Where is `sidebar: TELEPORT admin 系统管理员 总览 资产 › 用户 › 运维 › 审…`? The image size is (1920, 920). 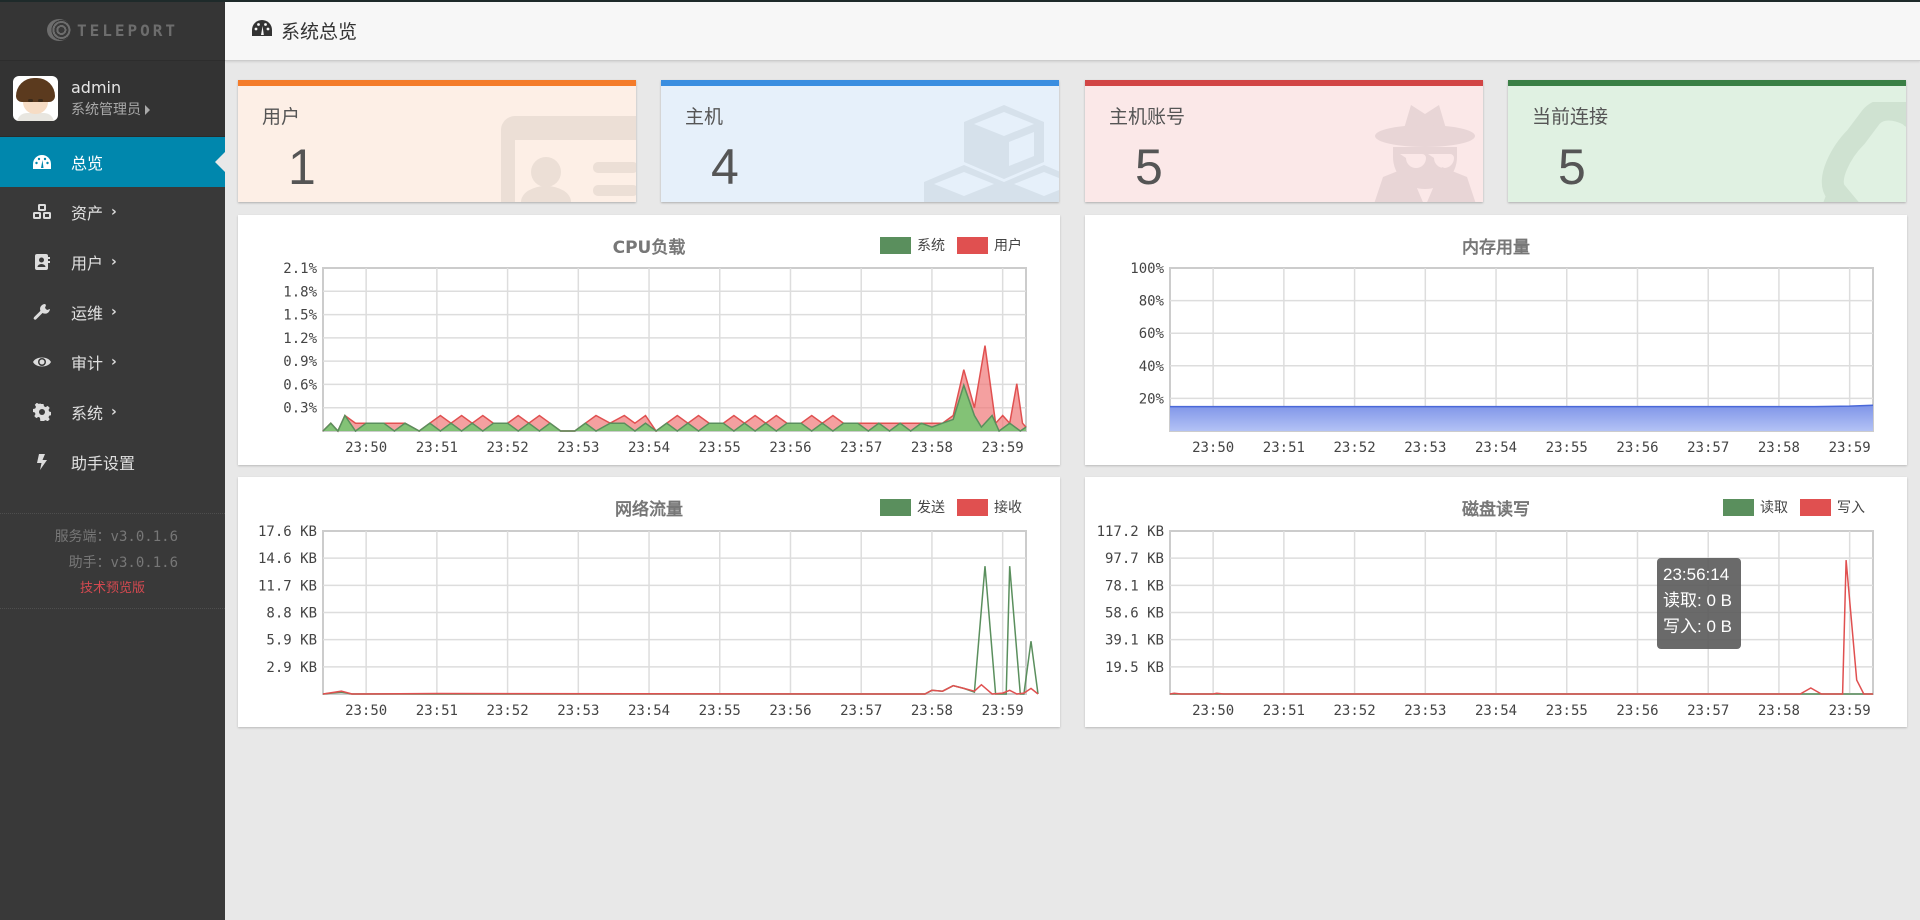 sidebar: TELEPORT admin 系统管理员 总览 资产 › 用户 › 运维 › 审… is located at coordinates (112, 460).